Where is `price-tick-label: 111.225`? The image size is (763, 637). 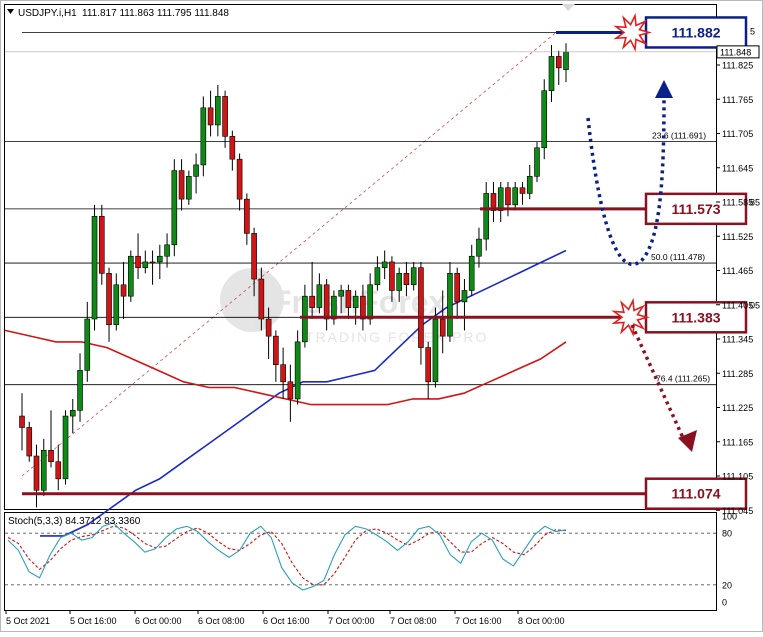 price-tick-label: 111.225 is located at coordinates (737, 408).